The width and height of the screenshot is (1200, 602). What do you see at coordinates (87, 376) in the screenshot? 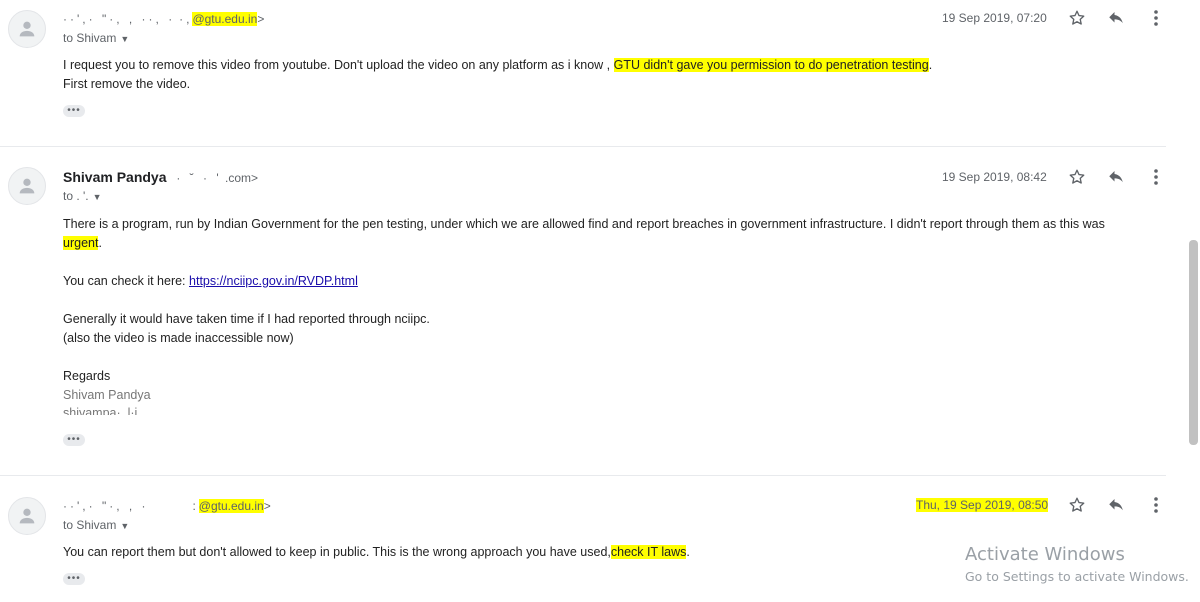
I see `signature-regards: Regards` at bounding box center [87, 376].